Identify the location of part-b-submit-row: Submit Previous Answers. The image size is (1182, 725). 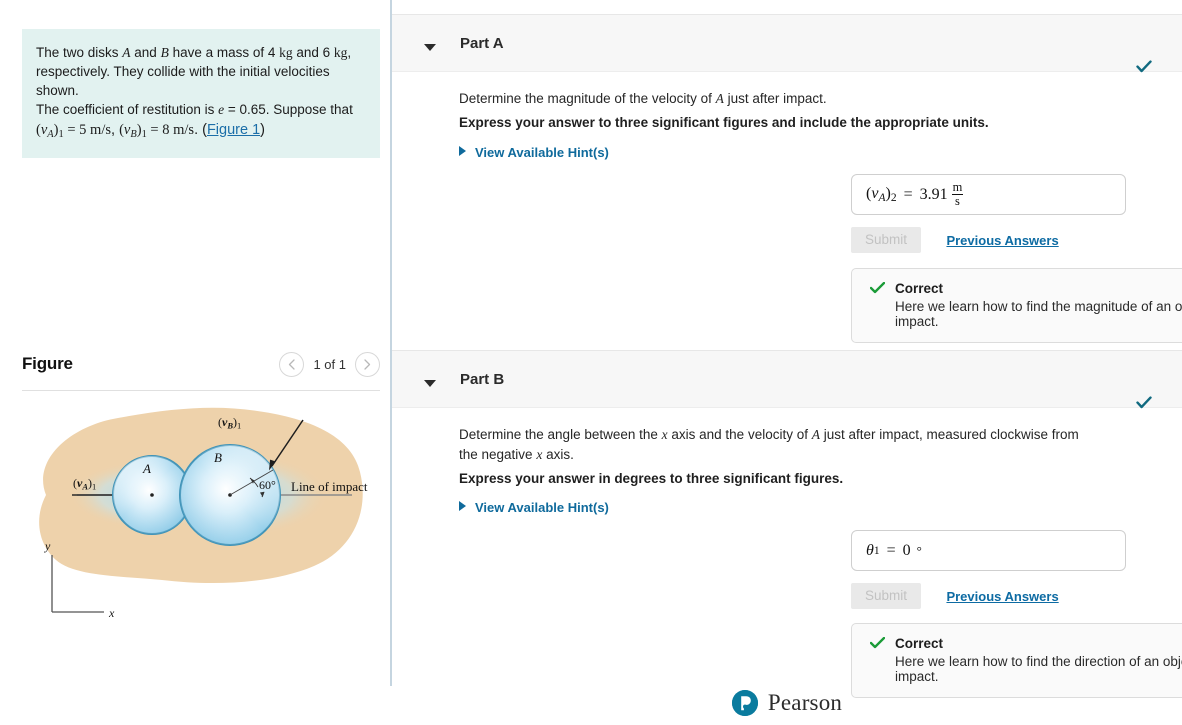
(955, 596).